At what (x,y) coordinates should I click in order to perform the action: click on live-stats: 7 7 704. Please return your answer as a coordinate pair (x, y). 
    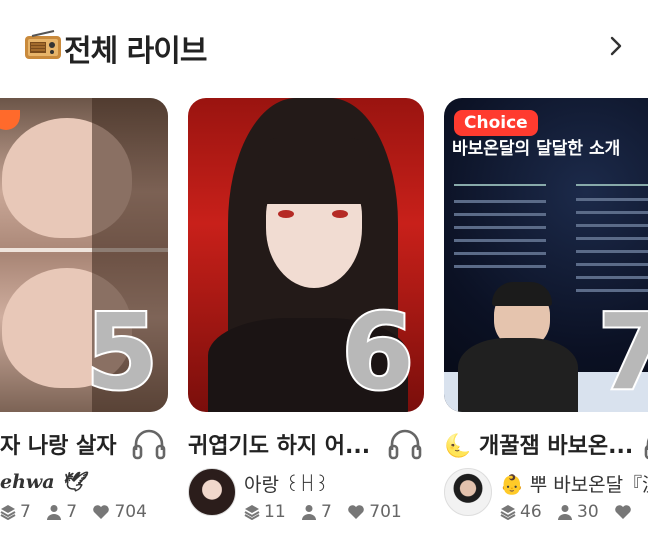
    Looking at the image, I should click on (78, 512).